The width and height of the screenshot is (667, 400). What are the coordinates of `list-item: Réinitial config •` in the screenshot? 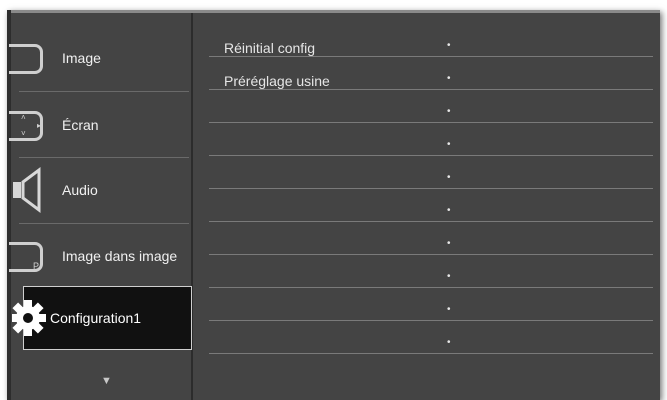 It's located at (429, 39).